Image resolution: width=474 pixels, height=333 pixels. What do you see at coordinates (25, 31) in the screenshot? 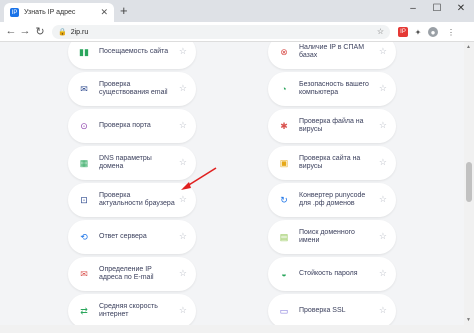
I see `forward-button: →` at bounding box center [25, 31].